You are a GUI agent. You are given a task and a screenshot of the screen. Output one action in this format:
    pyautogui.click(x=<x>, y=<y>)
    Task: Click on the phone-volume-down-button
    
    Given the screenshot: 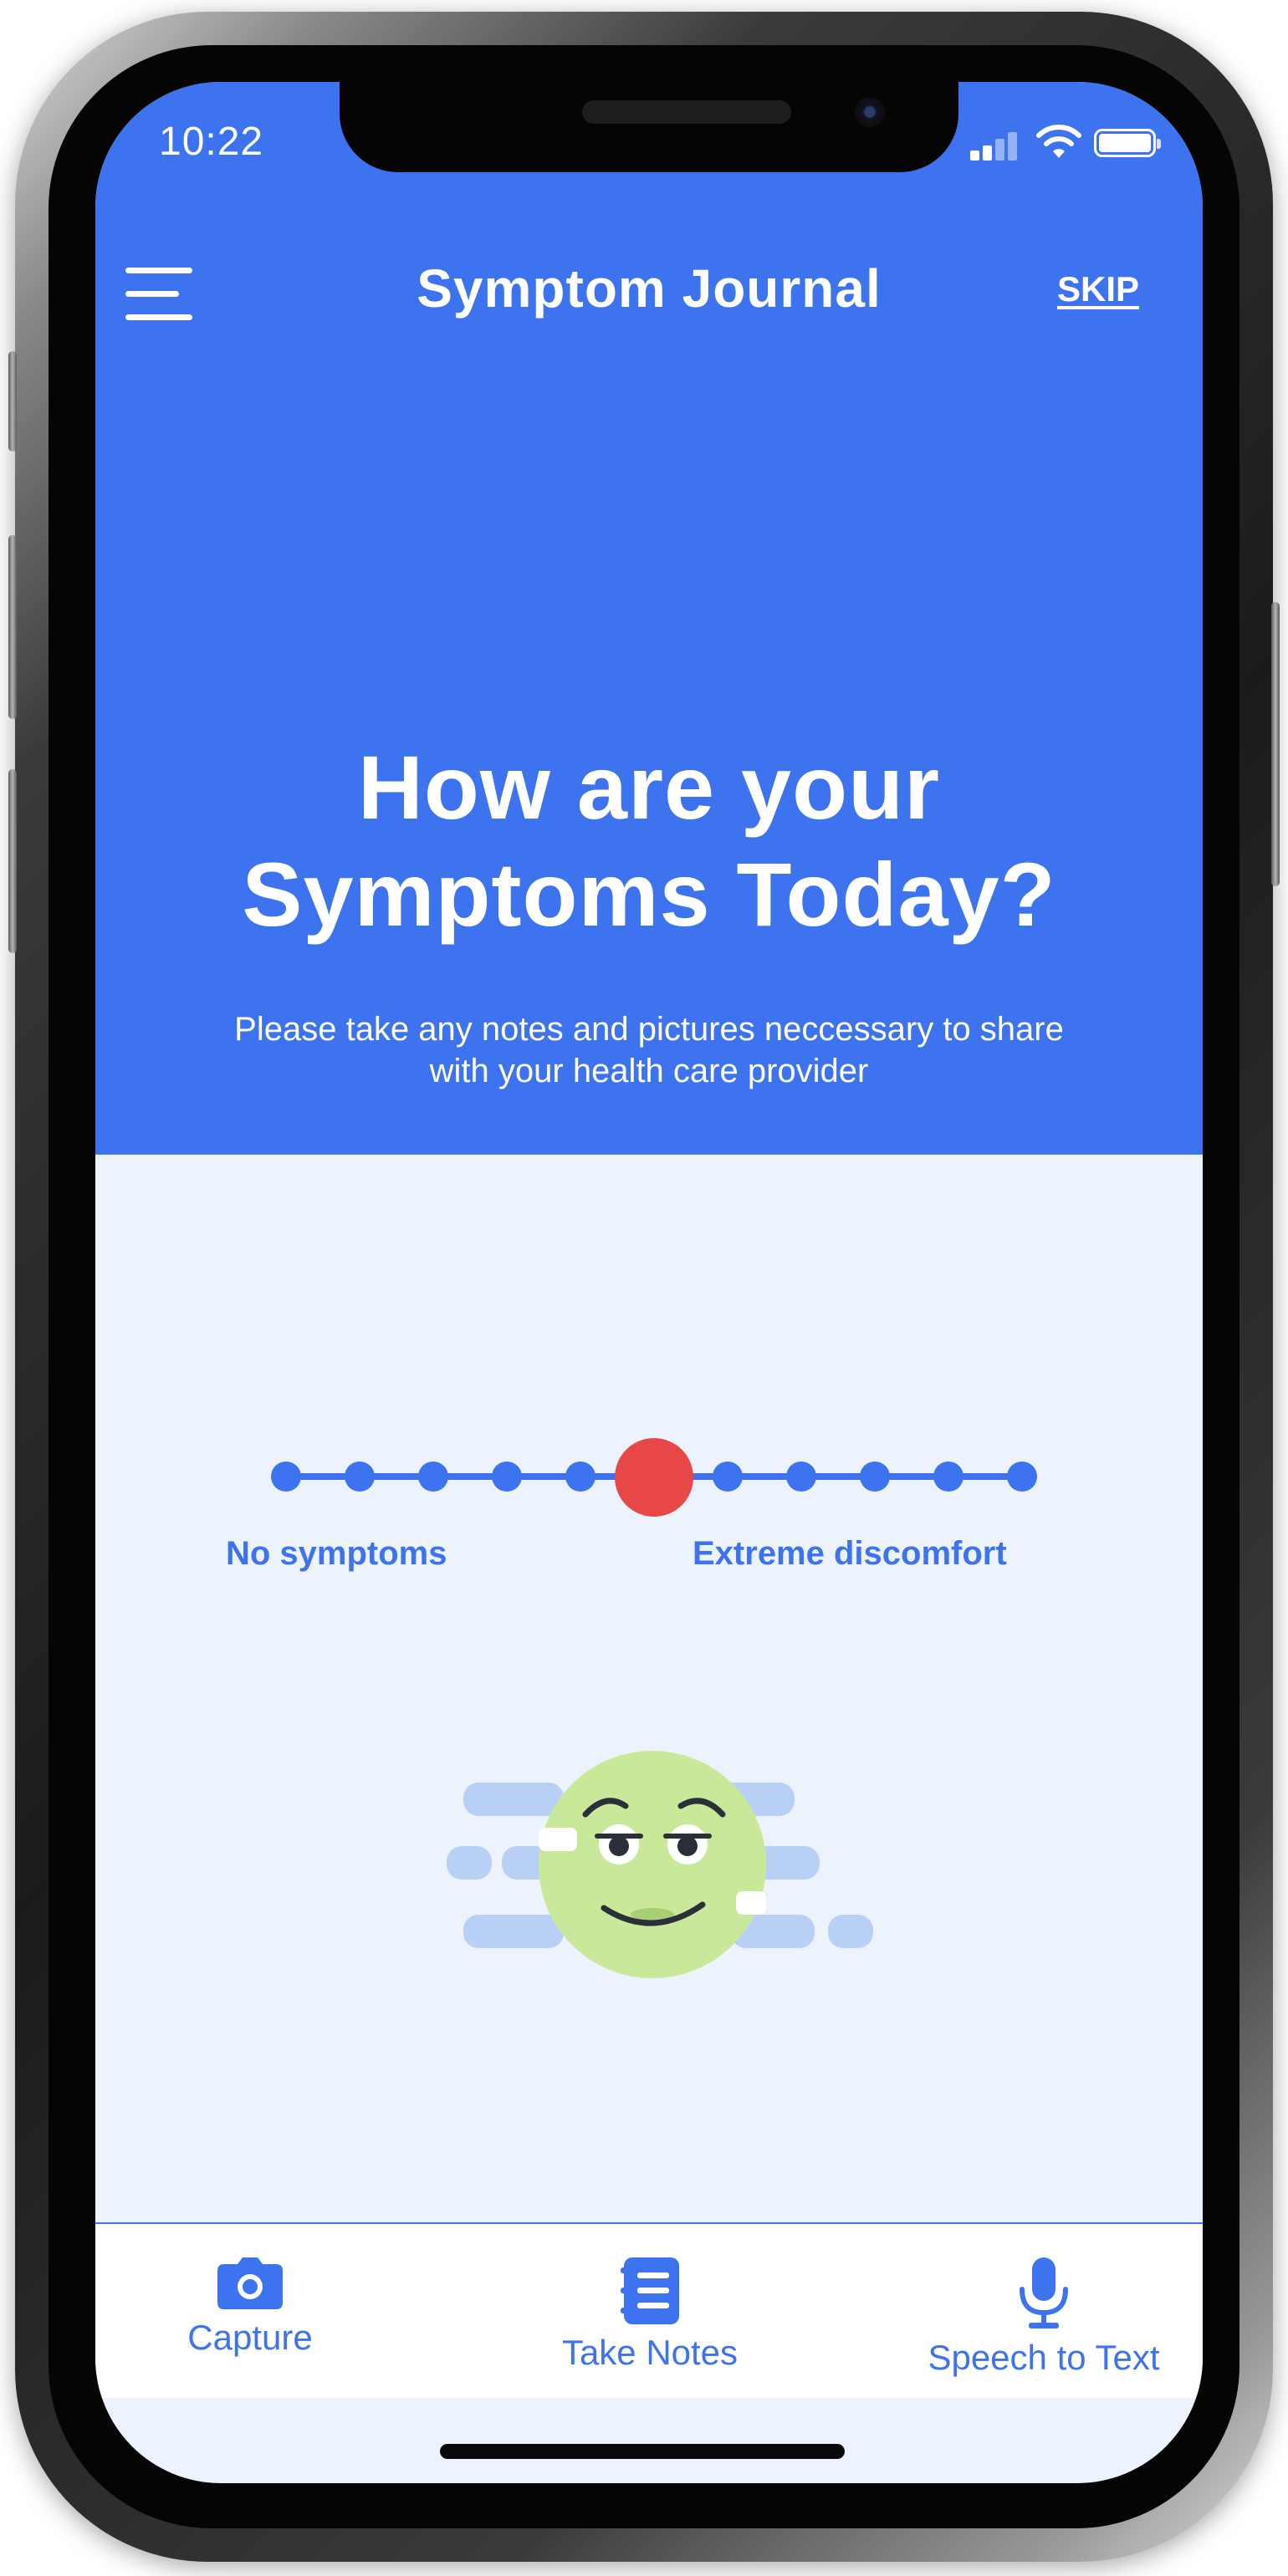 What is the action you would take?
    pyautogui.click(x=12, y=861)
    